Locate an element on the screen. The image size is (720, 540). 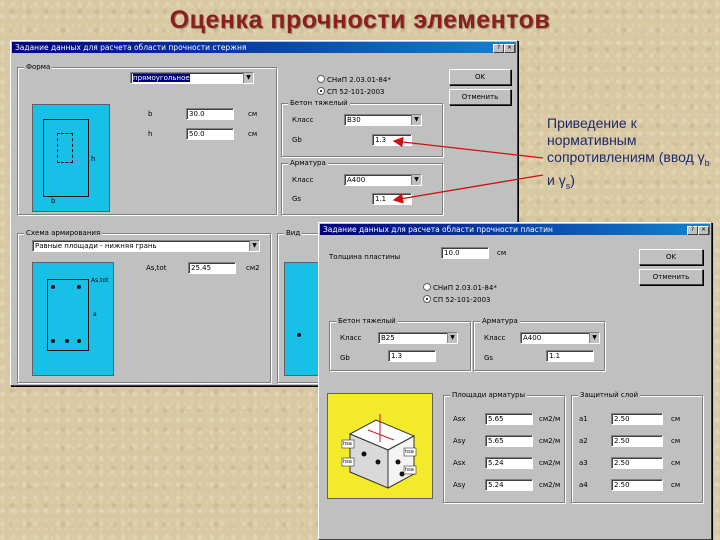
plate-picture: hsa hsa hsa hsa is located at coordinates (380, 446).